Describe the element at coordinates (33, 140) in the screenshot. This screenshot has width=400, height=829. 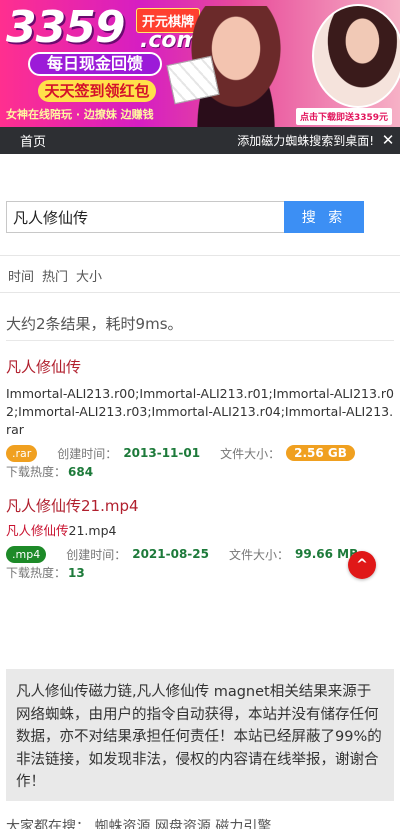
I see `nav-home-link: 首页` at that location.